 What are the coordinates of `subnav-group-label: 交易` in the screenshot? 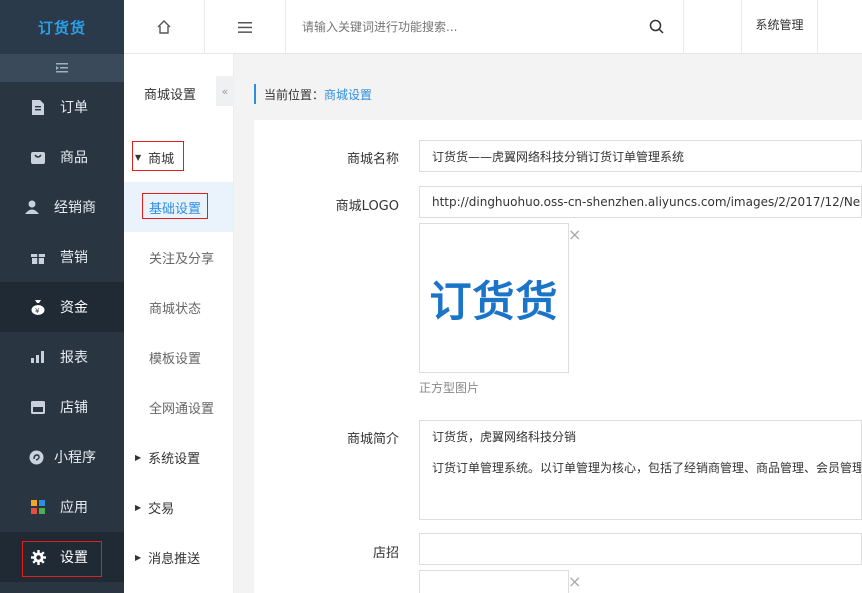 It's located at (161, 509).